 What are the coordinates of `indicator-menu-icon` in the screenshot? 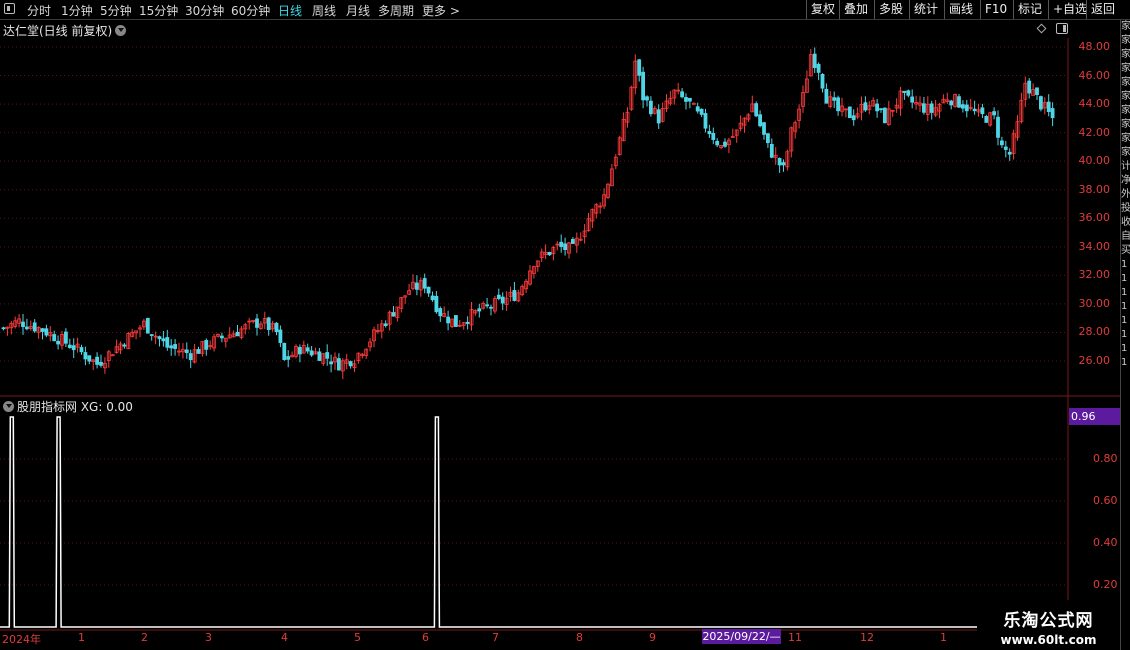 It's located at (8, 406).